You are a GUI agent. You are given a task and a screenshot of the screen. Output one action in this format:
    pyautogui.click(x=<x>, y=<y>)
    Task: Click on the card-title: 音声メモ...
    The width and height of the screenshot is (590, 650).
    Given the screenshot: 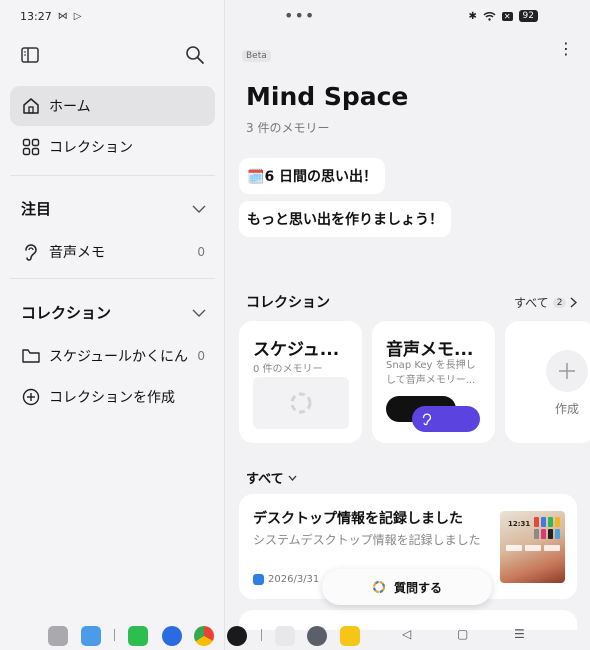 What is the action you would take?
    pyautogui.click(x=430, y=350)
    